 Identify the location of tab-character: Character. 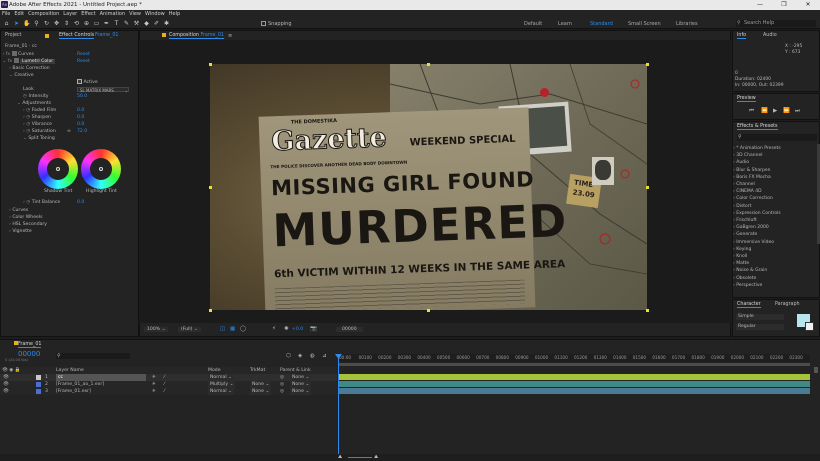
(749, 305).